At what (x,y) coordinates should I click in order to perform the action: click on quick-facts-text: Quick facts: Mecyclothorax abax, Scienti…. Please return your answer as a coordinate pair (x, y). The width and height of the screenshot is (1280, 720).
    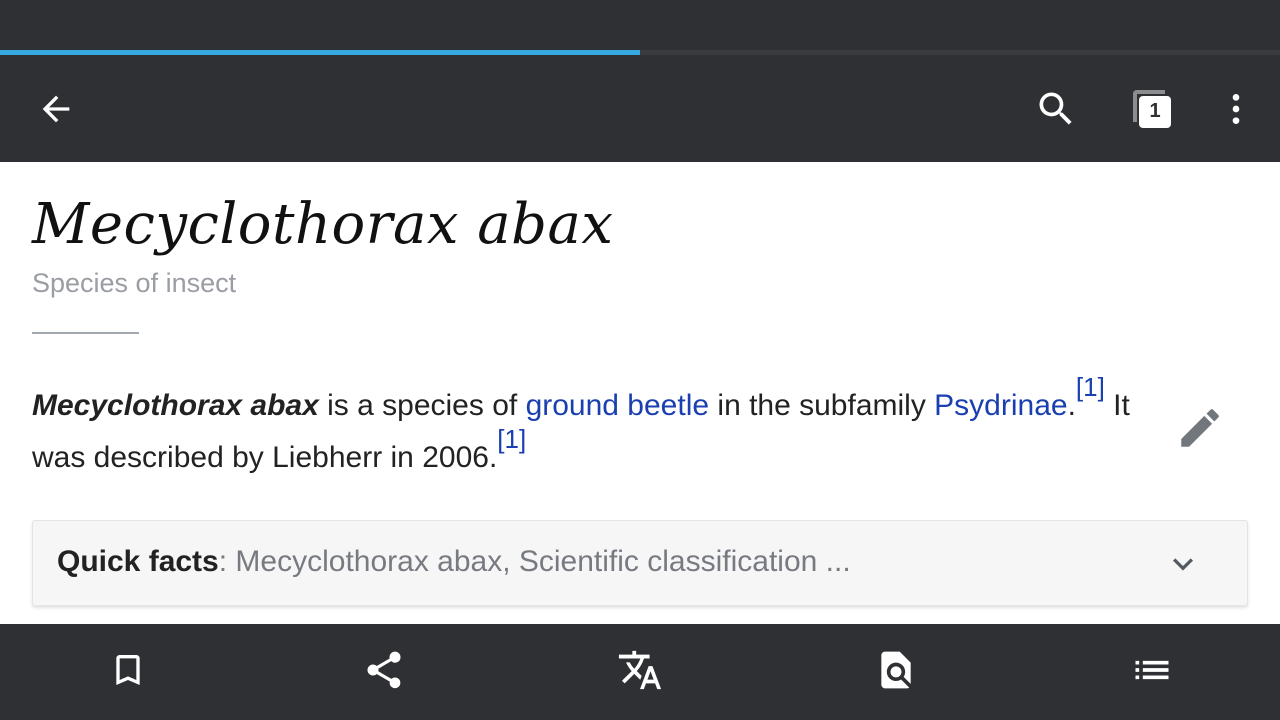
    Looking at the image, I should click on (454, 562).